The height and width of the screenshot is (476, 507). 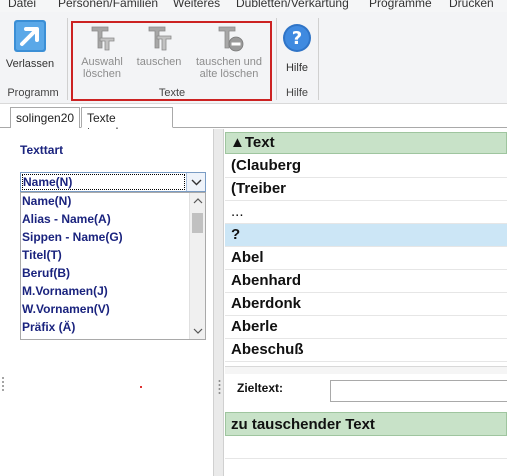 What do you see at coordinates (198, 331) in the screenshot?
I see `scroll-down-icon` at bounding box center [198, 331].